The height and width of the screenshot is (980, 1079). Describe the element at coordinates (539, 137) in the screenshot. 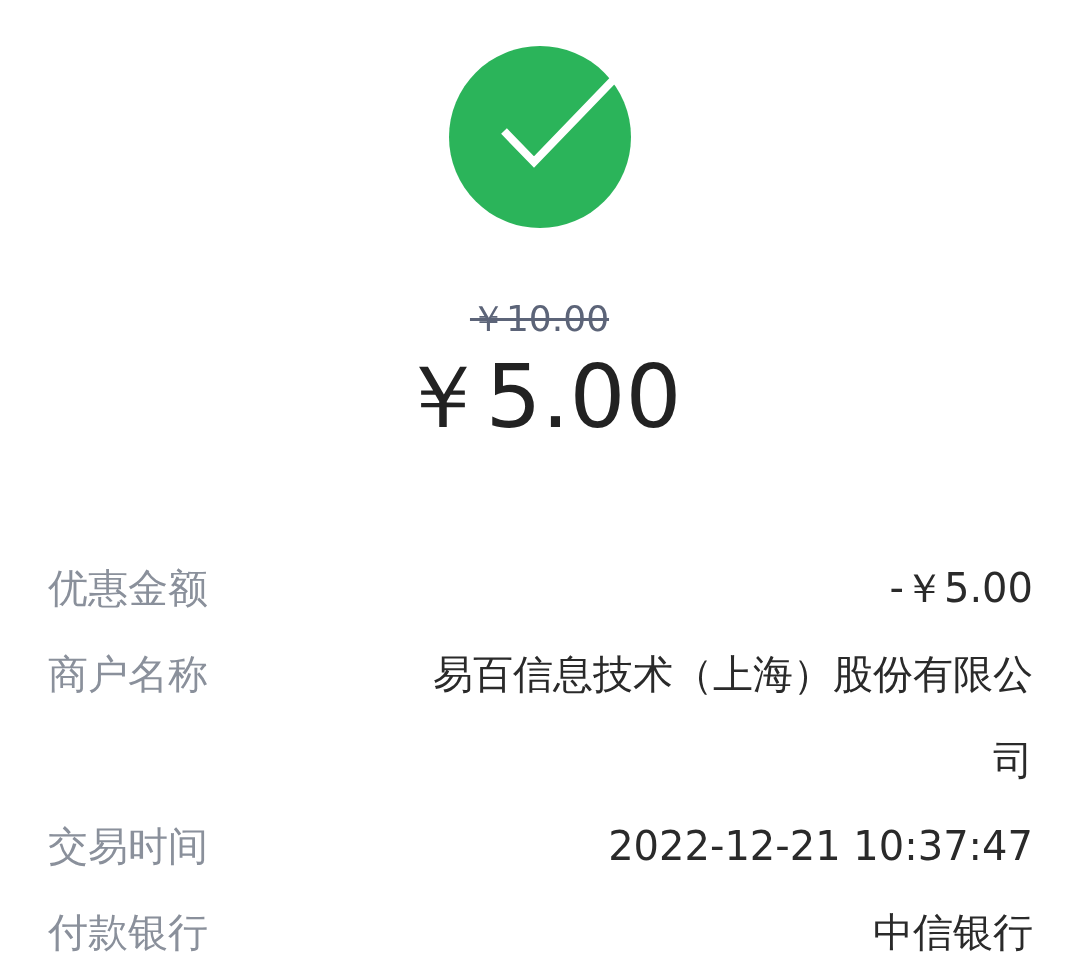

I see `success-check-icon` at that location.